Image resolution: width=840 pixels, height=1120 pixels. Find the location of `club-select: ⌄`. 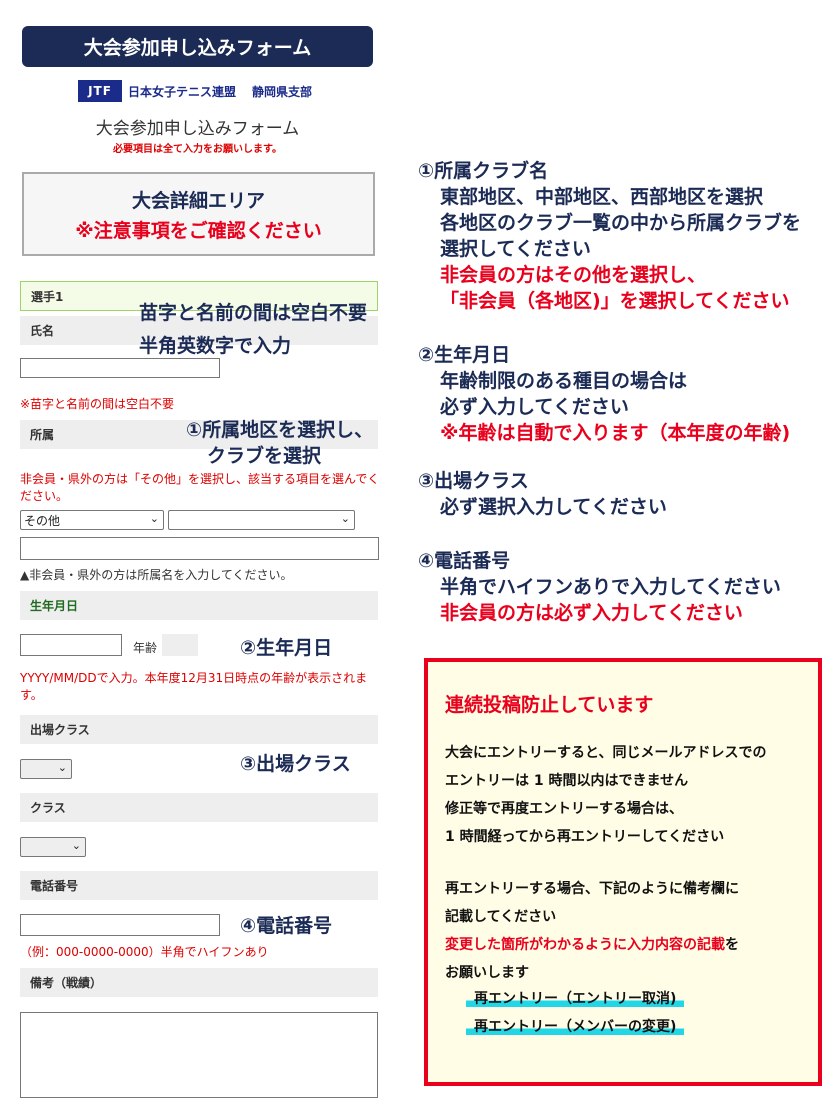

club-select: ⌄ is located at coordinates (261, 520).